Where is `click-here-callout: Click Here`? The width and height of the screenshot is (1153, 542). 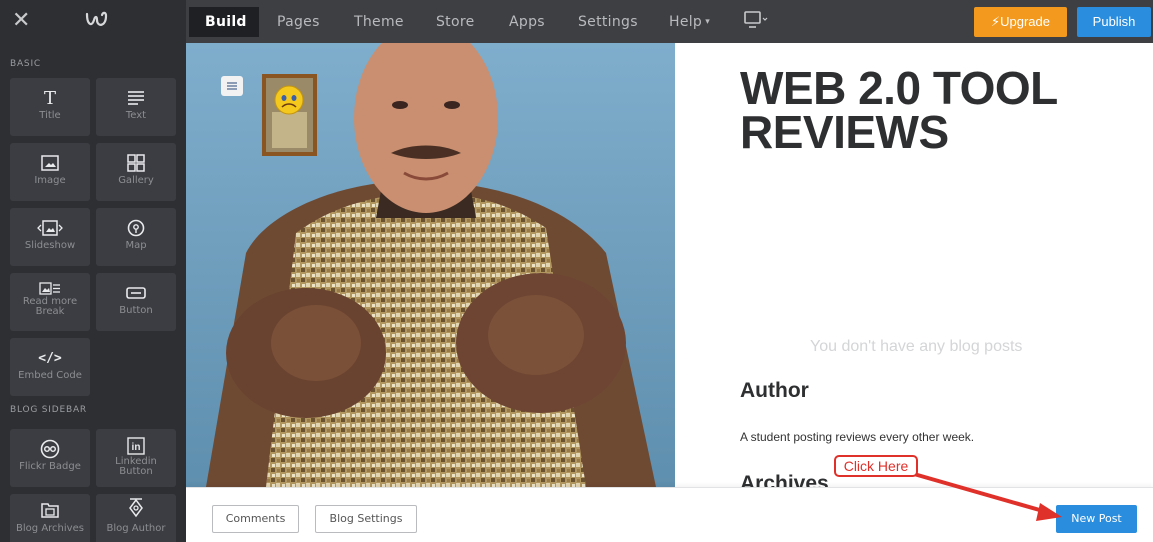 click-here-callout: Click Here is located at coordinates (876, 466).